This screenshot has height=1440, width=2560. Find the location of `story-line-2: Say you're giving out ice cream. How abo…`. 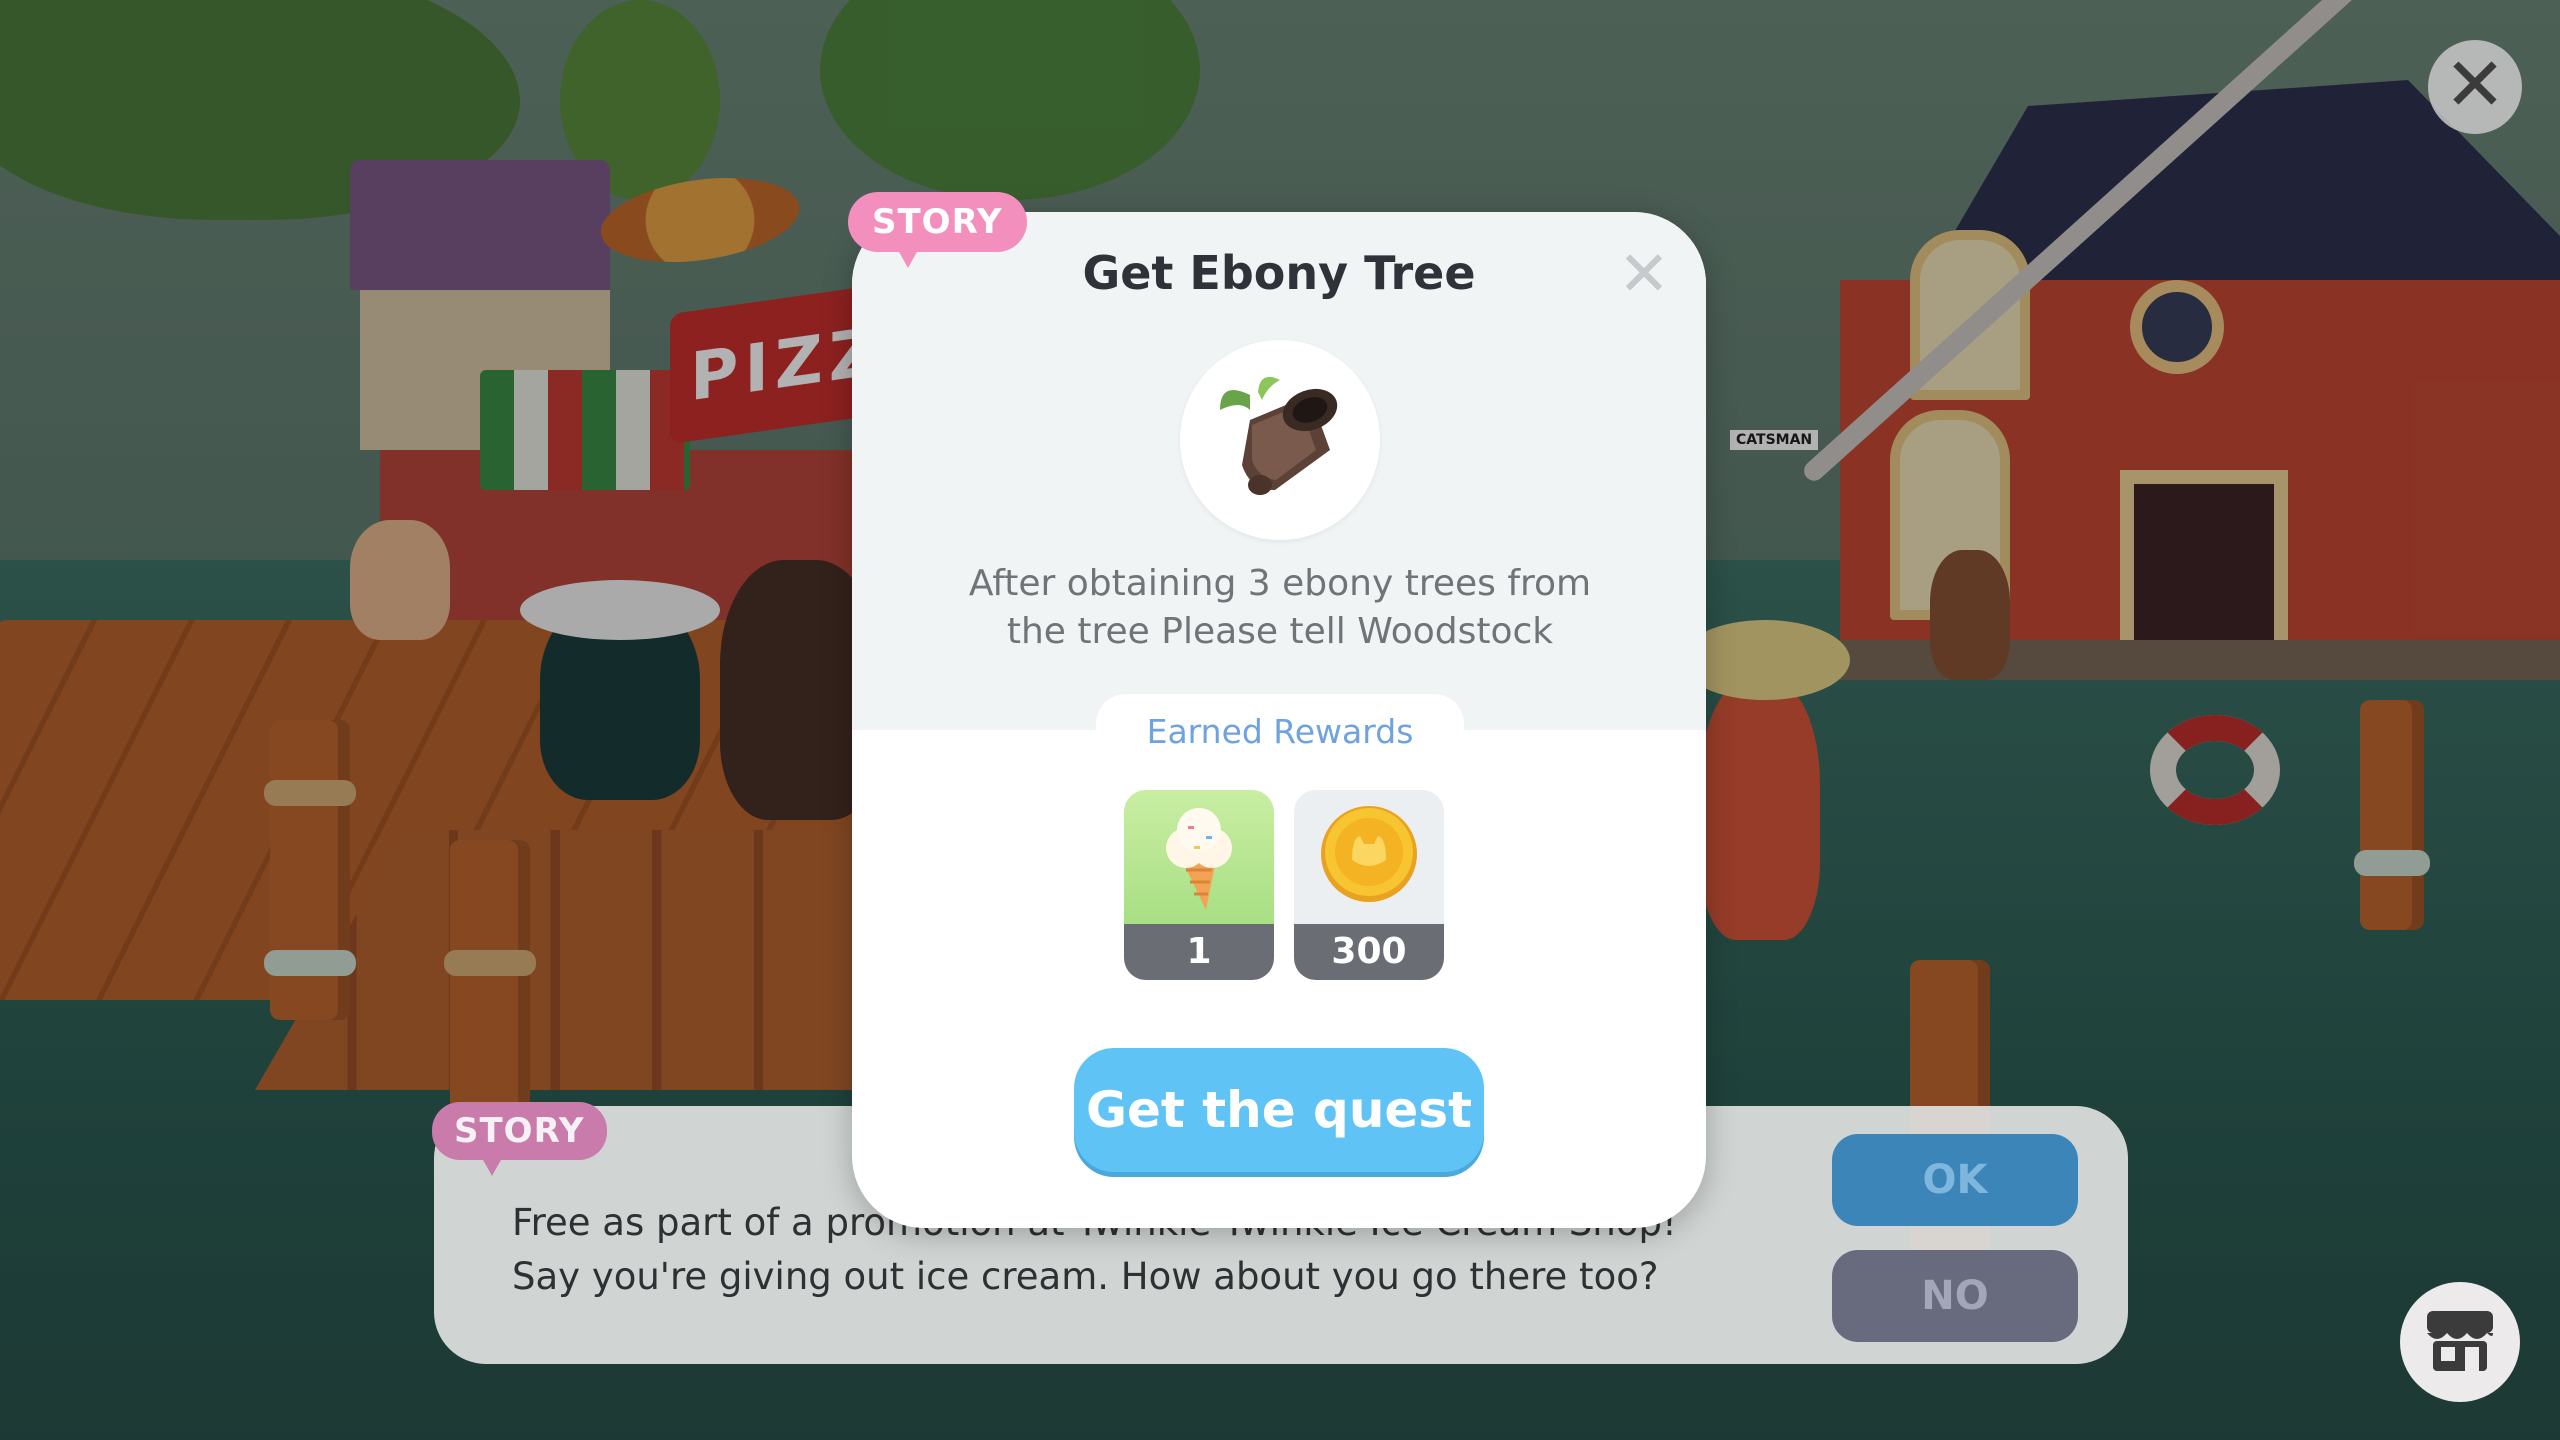

story-line-2: Say you're giving out ice cream. How abo… is located at coordinates (1085, 1276).